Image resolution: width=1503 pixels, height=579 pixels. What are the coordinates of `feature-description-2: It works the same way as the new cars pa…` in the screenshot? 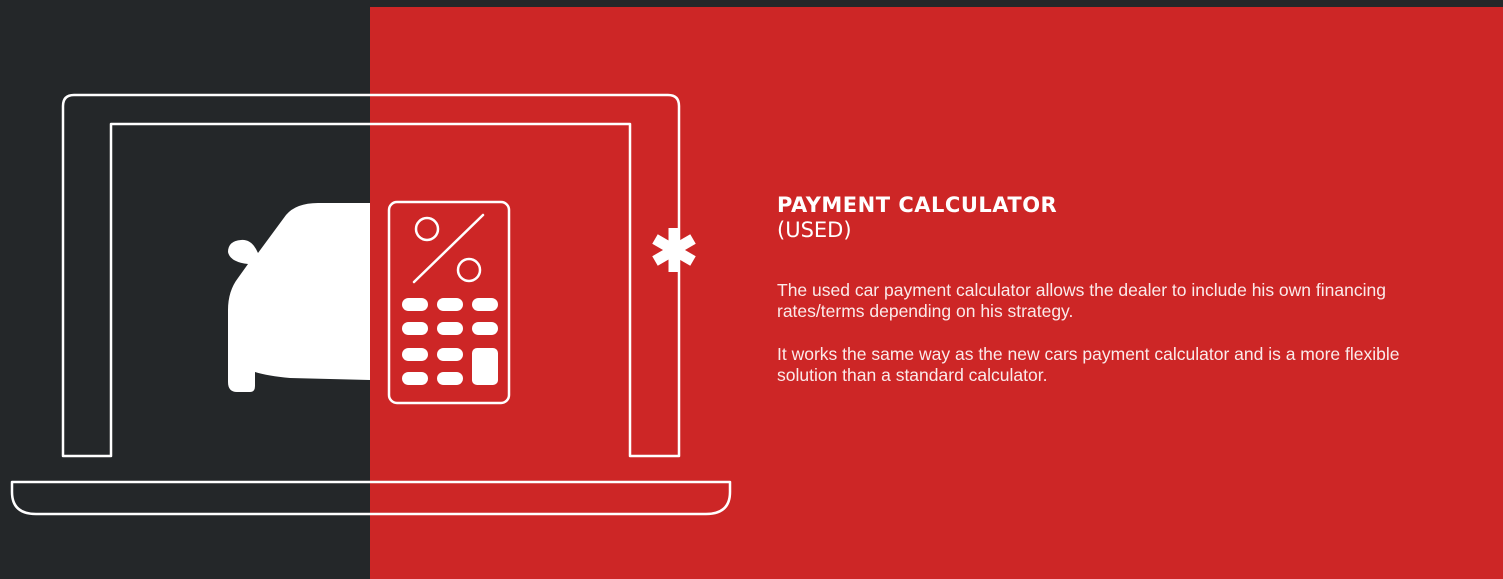 It's located at (1088, 364).